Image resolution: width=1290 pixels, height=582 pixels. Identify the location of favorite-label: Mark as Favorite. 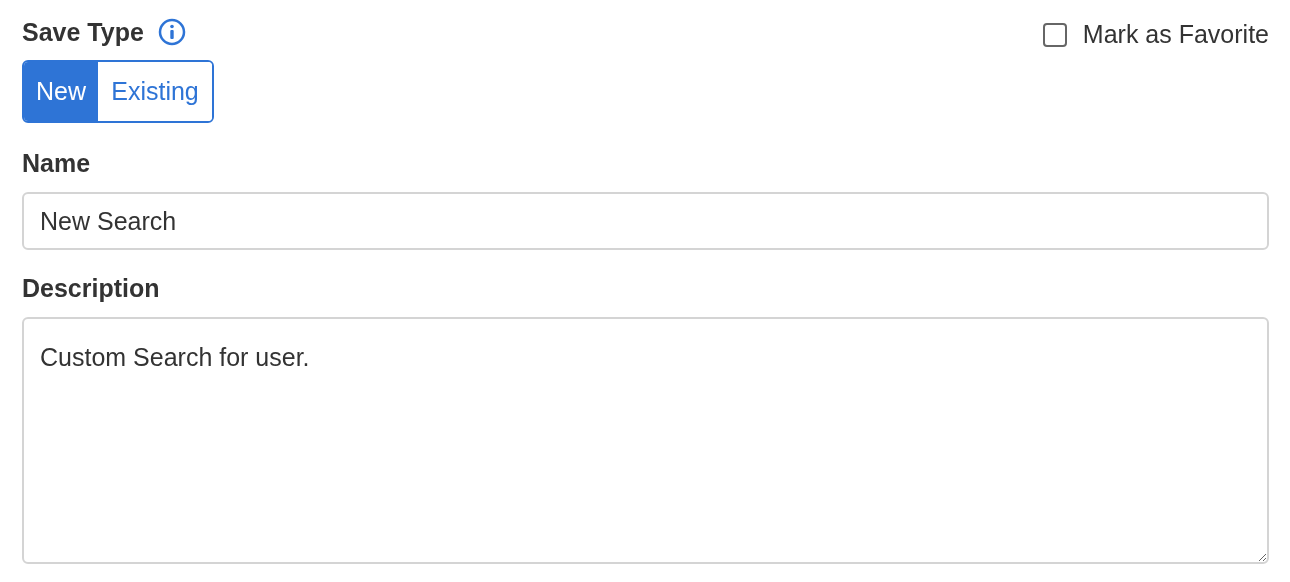
(1175, 34).